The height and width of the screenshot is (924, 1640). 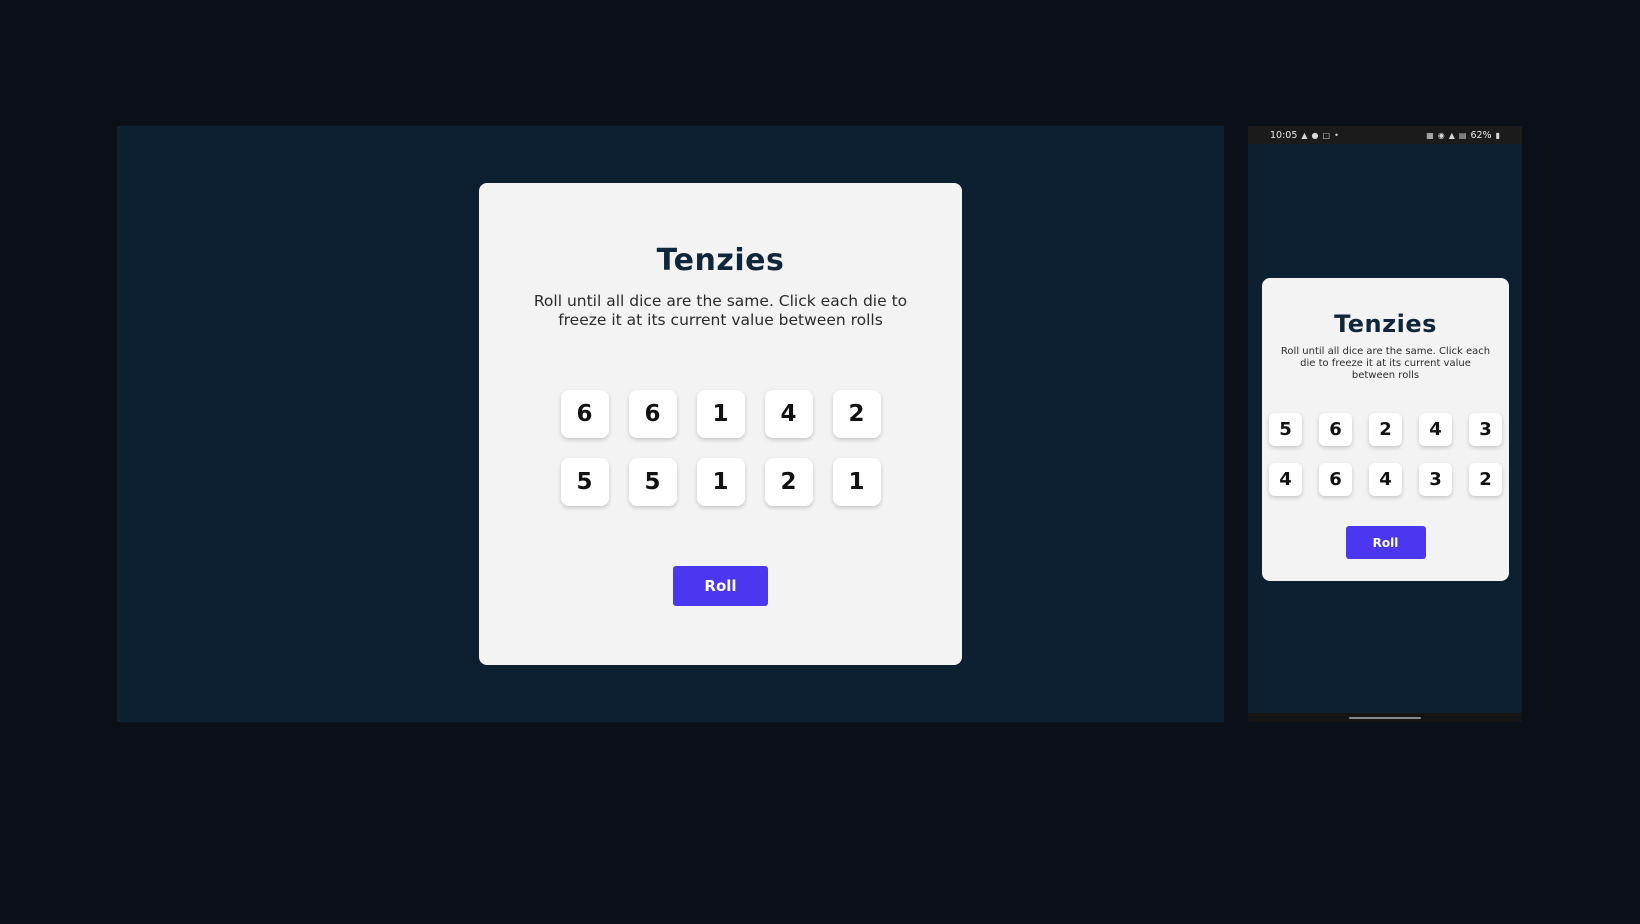 I want to click on die-1: 6, so click(x=584, y=414).